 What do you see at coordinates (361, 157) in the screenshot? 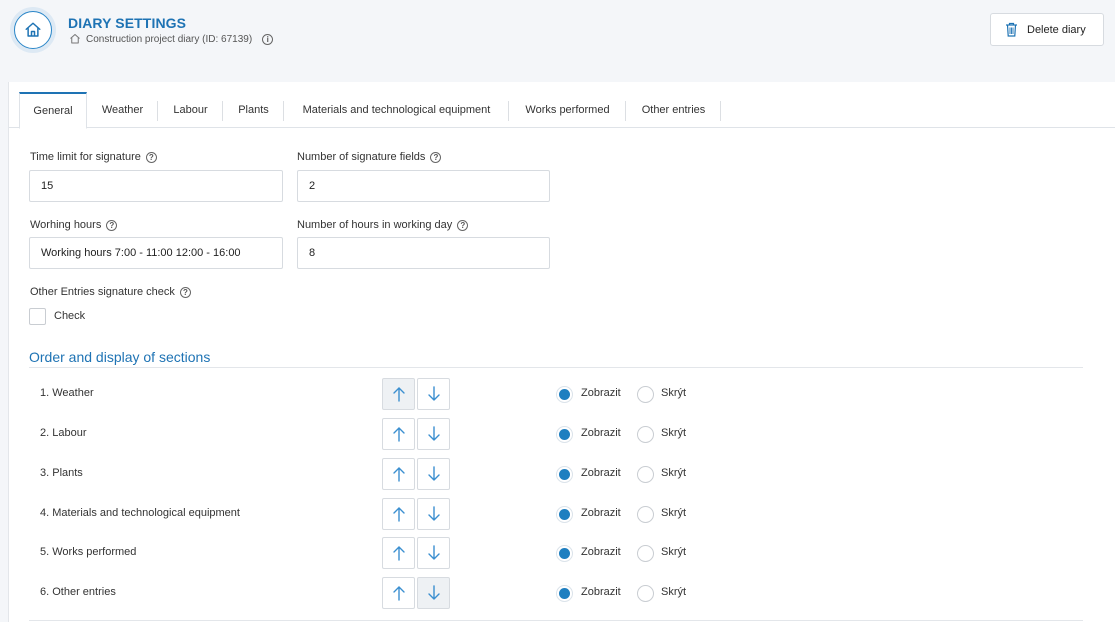
I see `label-text: Number of signature fields` at bounding box center [361, 157].